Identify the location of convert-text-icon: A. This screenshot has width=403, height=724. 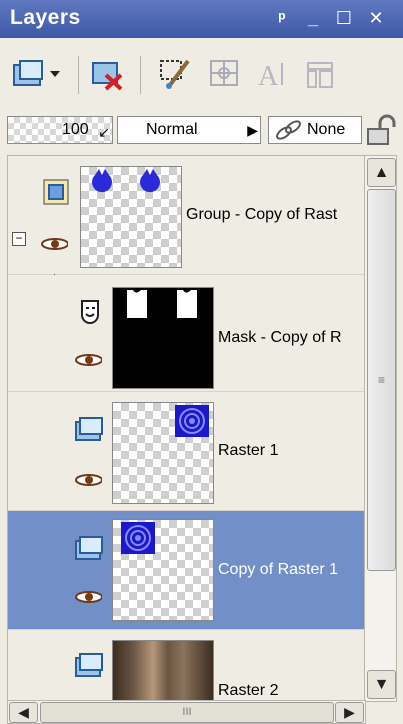
(270, 76).